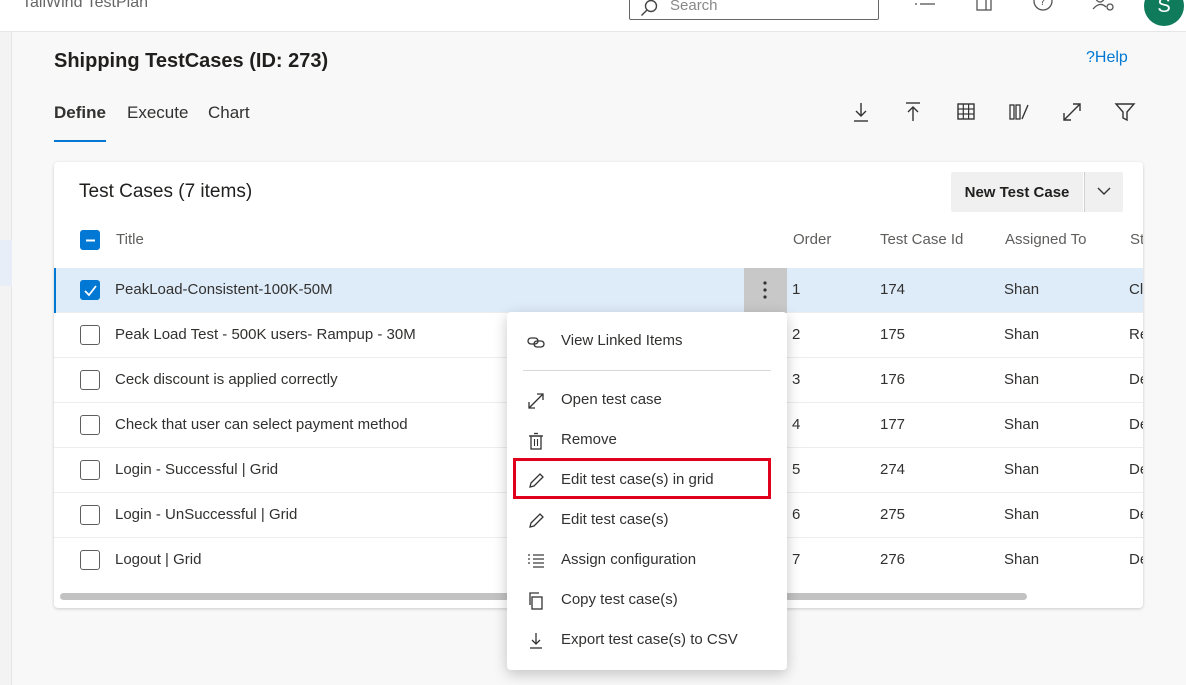 The height and width of the screenshot is (685, 1186). Describe the element at coordinates (921, 239) in the screenshot. I see `column-header-test-case-id: Test Case Id` at that location.